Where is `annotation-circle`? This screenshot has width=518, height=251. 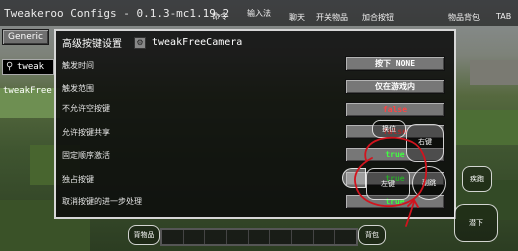 annotation-circle is located at coordinates (391, 172).